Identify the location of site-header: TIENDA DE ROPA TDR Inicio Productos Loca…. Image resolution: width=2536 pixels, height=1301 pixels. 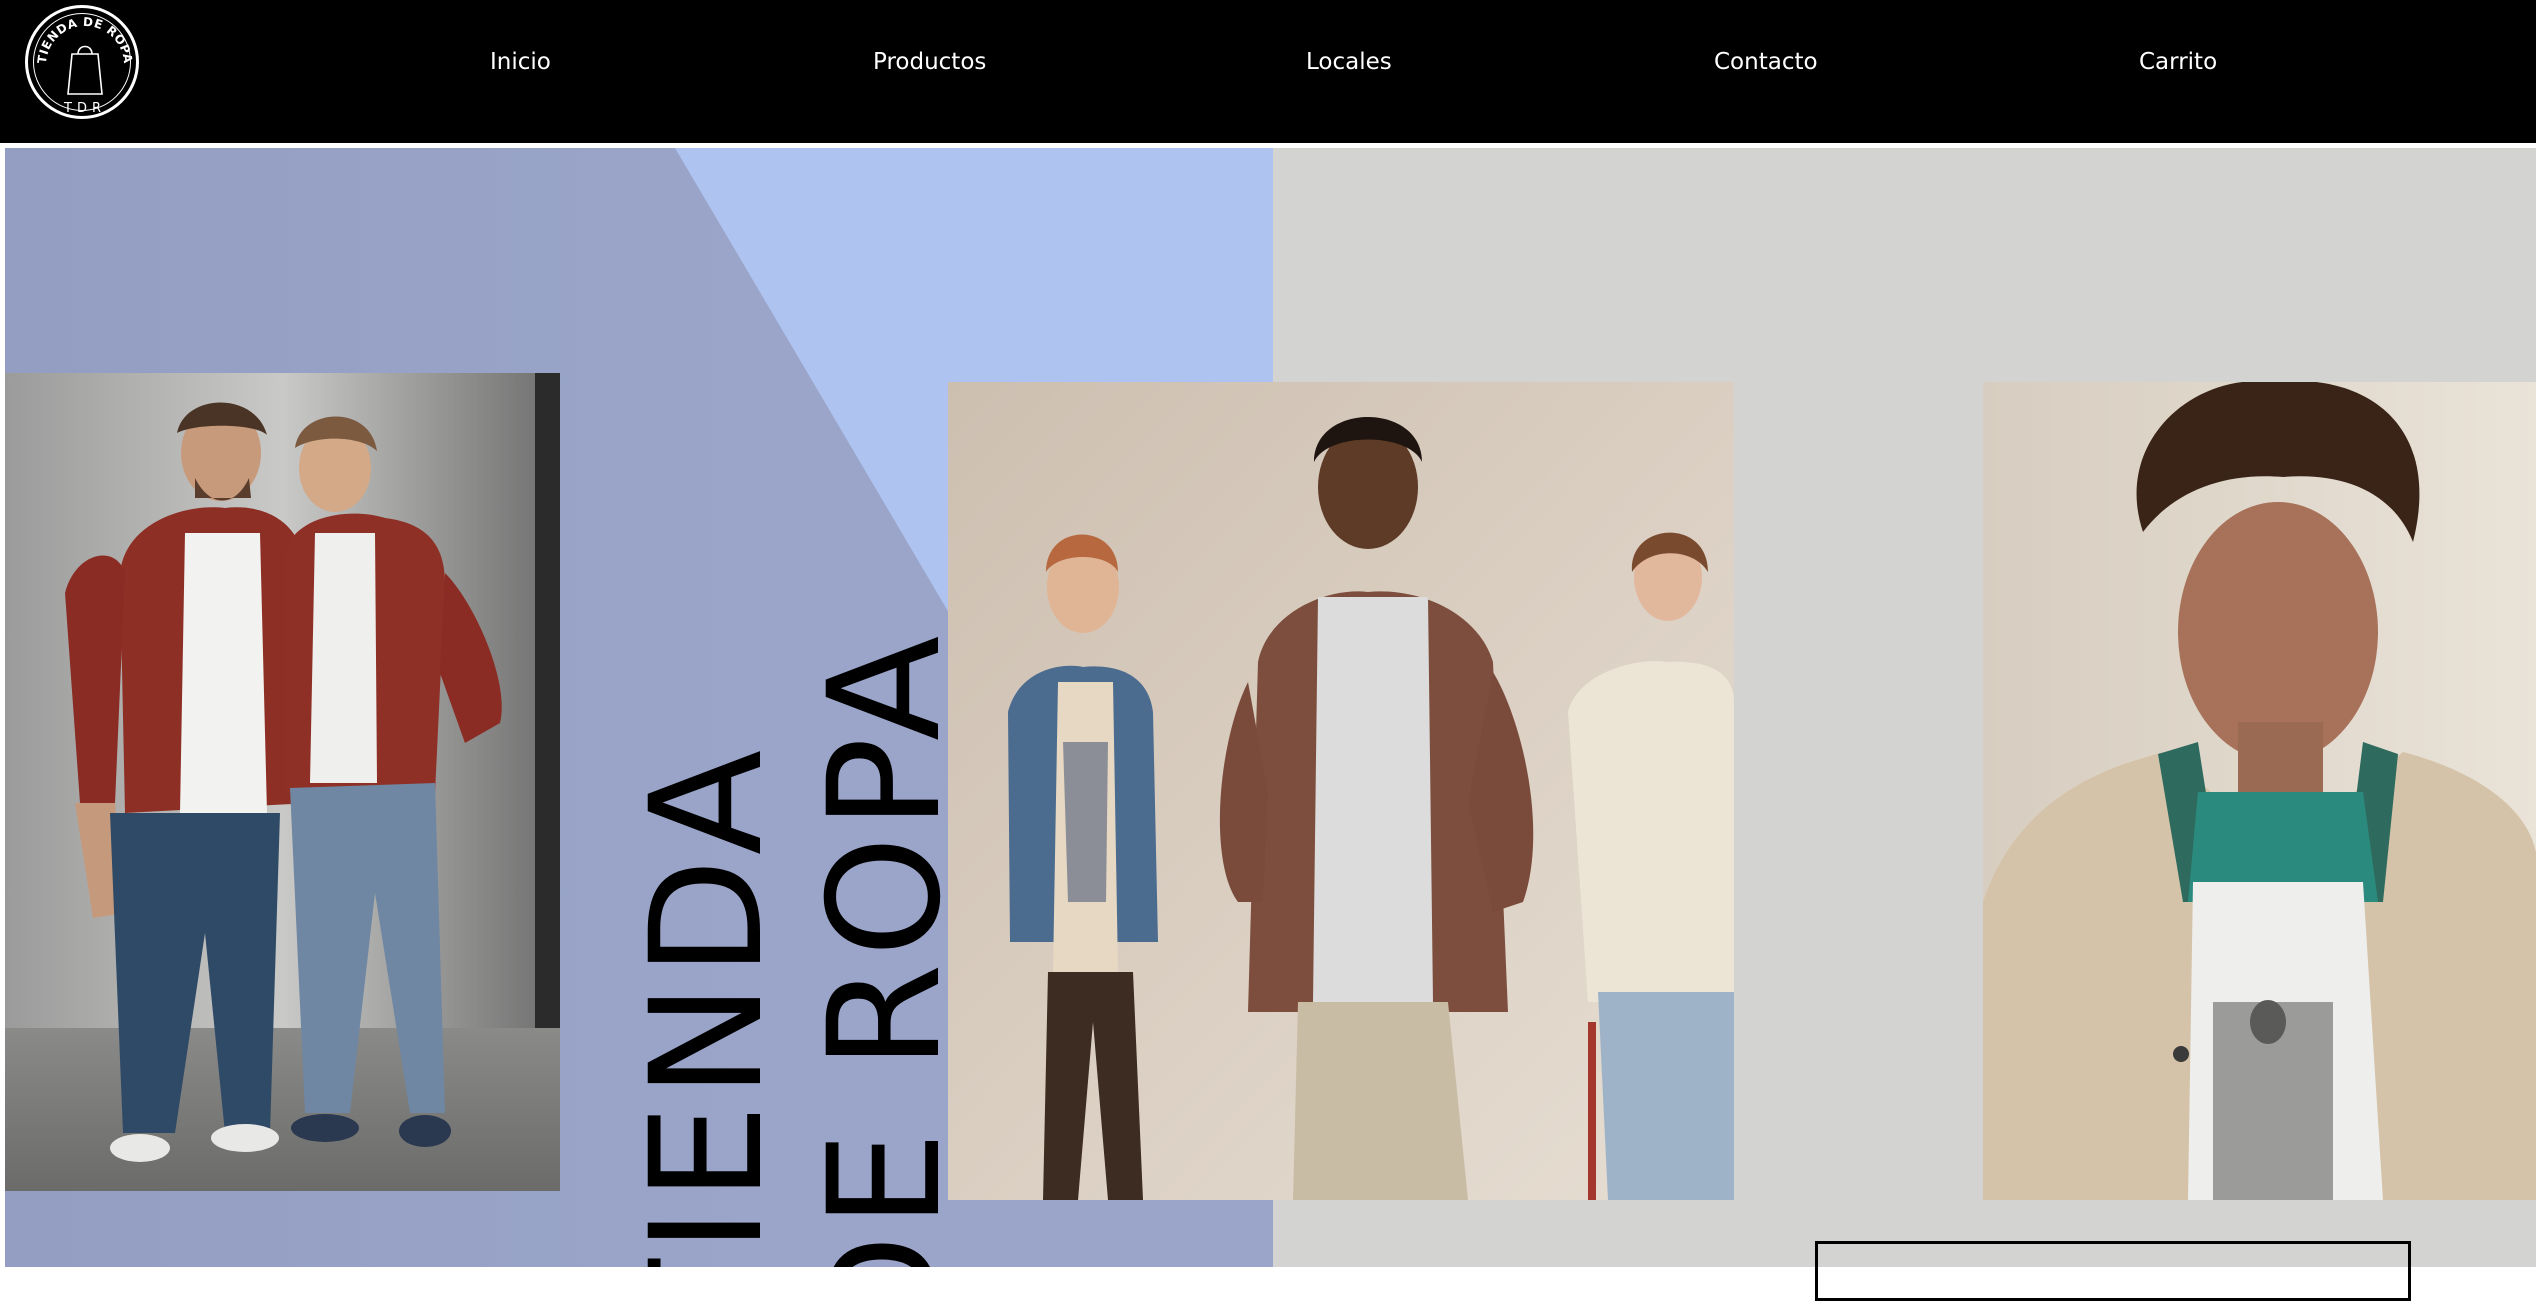
(1268, 71).